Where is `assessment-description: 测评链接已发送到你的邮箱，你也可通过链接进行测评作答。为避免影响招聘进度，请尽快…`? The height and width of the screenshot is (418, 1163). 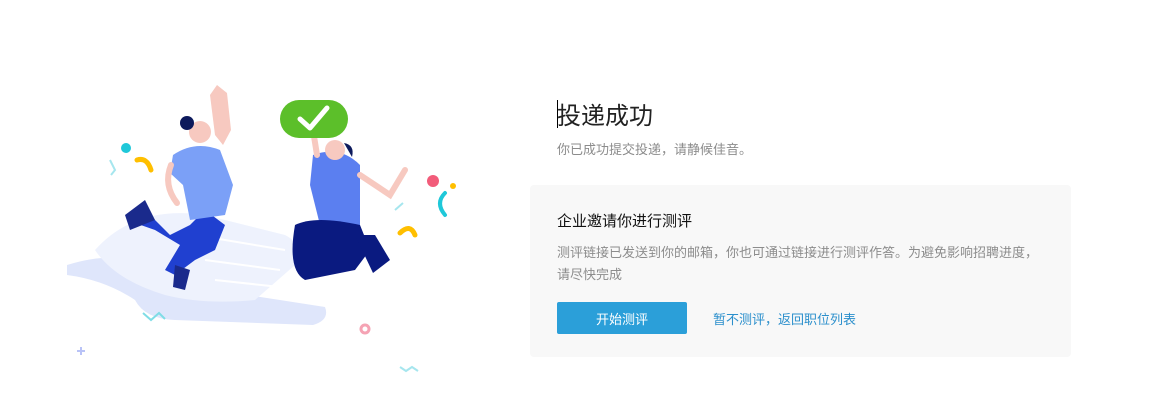 assessment-description: 测评链接已发送到你的邮箱，你也可通过链接进行测评作答。为避免影响招聘进度，请尽快… is located at coordinates (798, 264).